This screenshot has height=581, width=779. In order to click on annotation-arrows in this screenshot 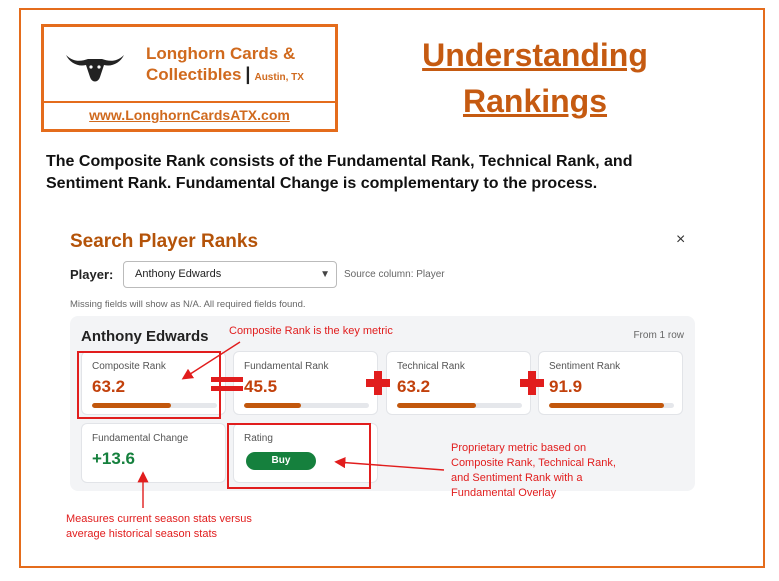, I will do `click(291, 424)`.